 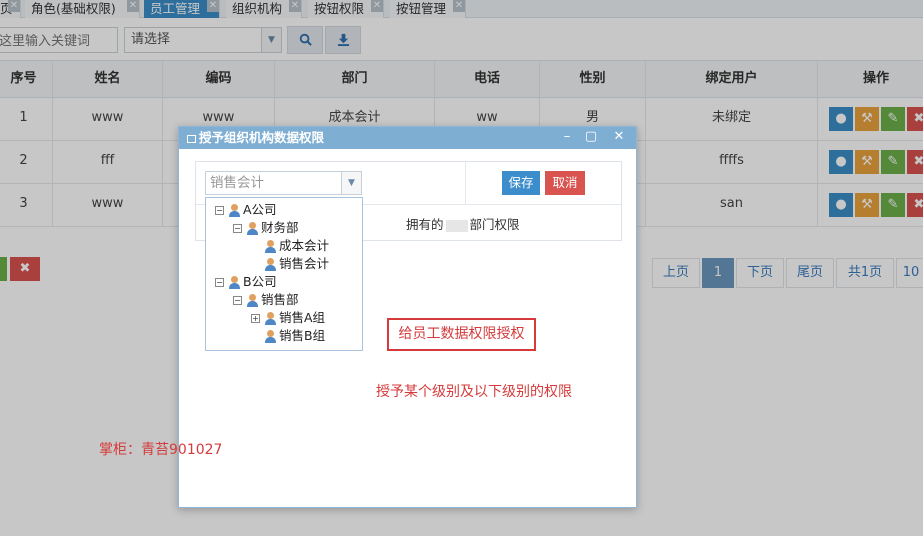 I want to click on maximize-icon: ▢, so click(x=591, y=138).